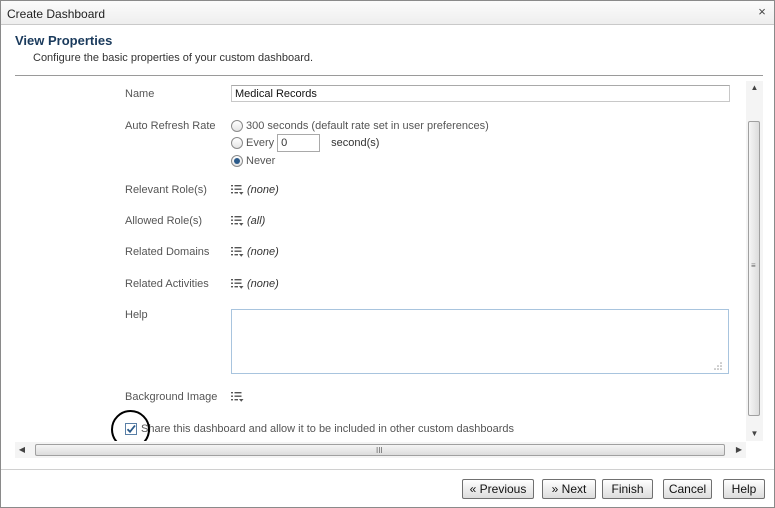 Image resolution: width=775 pixels, height=508 pixels. Describe the element at coordinates (22, 450) in the screenshot. I see `scroll-left-icon: ◀` at that location.